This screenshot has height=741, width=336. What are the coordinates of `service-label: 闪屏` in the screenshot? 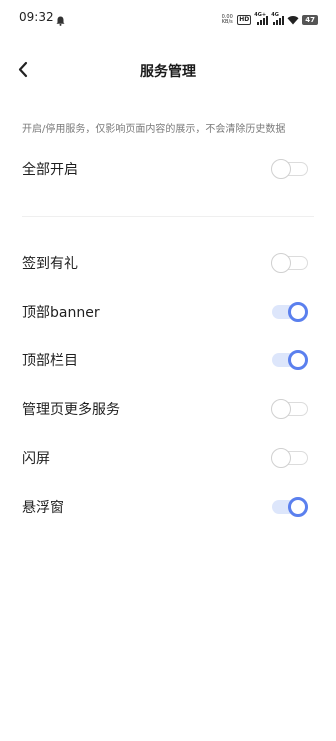 It's located at (36, 459).